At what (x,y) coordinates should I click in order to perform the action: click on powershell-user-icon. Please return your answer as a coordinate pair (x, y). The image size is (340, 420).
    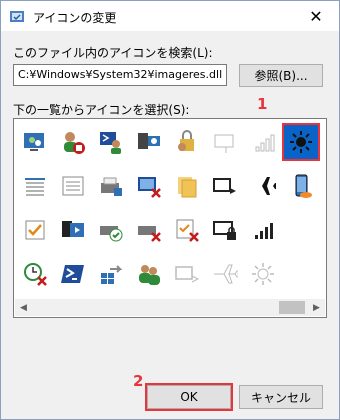
    Looking at the image, I should click on (111, 142).